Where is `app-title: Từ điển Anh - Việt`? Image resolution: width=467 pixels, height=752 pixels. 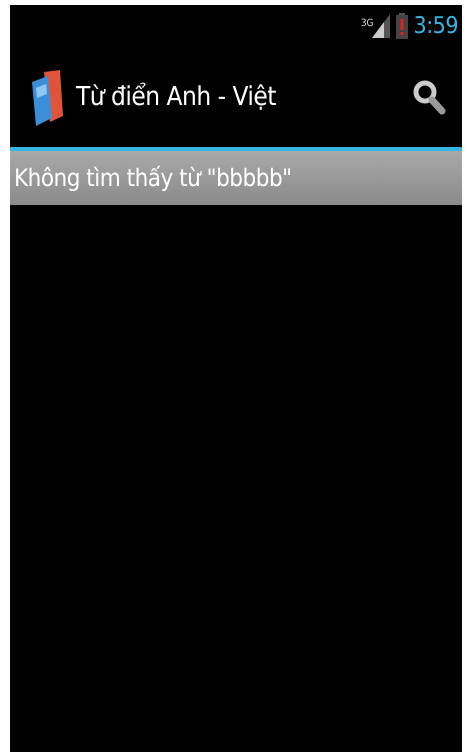
app-title: Từ điển Anh - Việt is located at coordinates (176, 97).